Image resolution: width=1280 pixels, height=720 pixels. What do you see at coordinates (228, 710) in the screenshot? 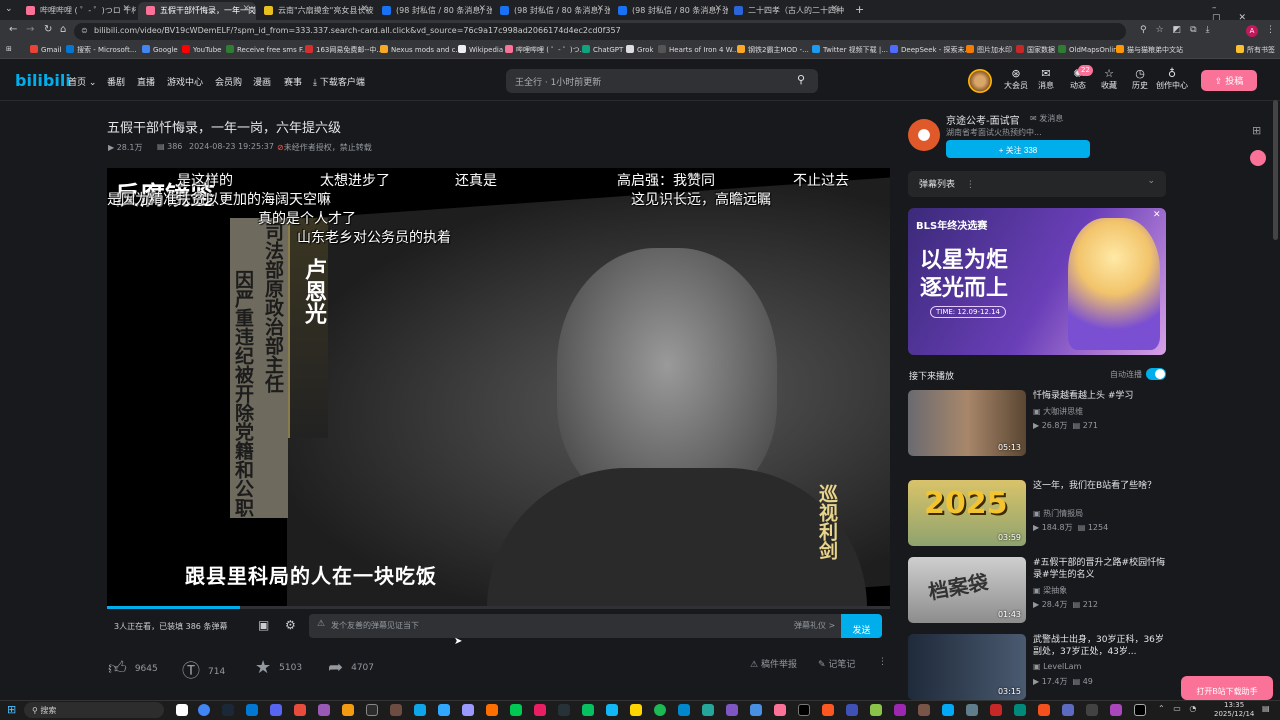
I see `steam-icon` at bounding box center [228, 710].